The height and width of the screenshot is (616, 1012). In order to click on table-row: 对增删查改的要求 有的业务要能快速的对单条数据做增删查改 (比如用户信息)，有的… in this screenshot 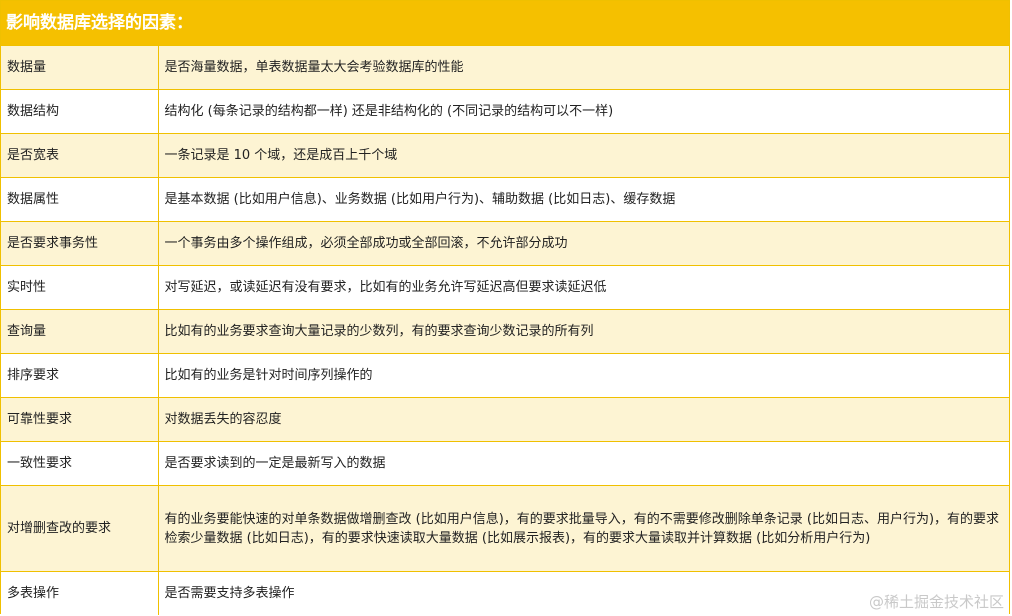, I will do `click(505, 528)`.